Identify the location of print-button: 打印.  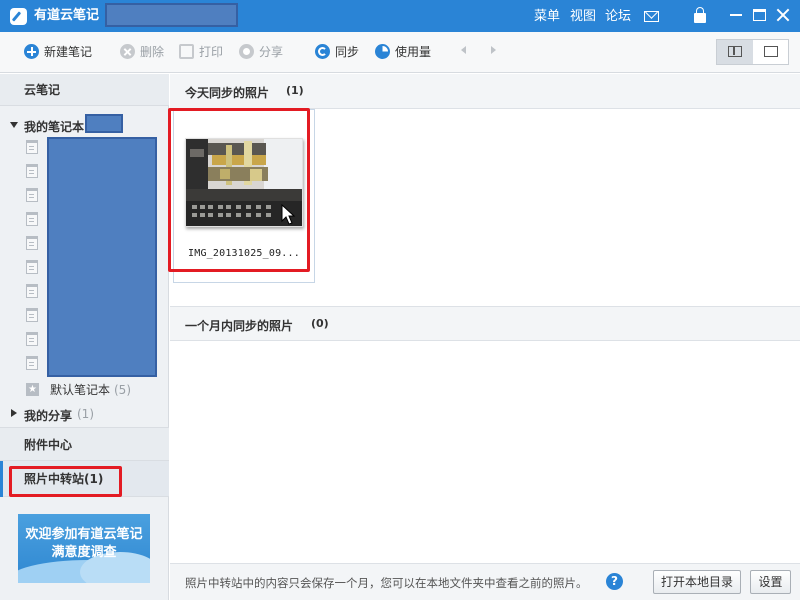
(204, 52).